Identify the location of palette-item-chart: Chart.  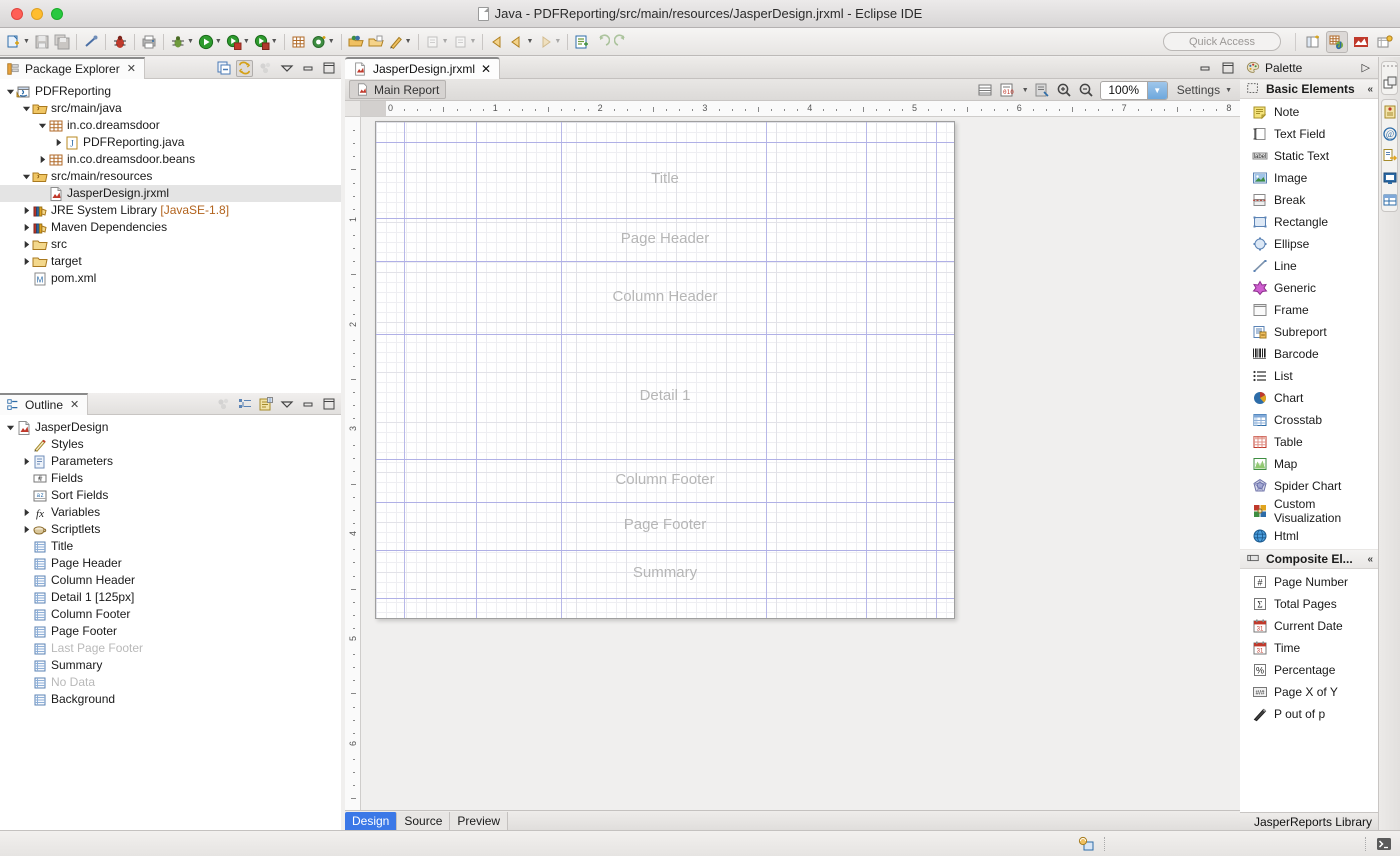
(1309, 398).